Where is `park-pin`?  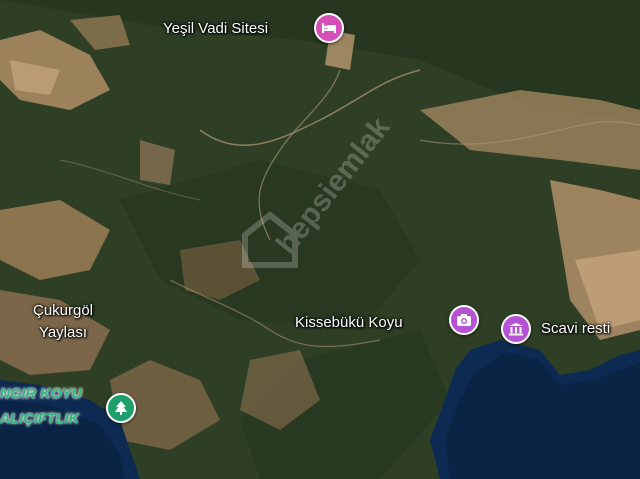 park-pin is located at coordinates (121, 408).